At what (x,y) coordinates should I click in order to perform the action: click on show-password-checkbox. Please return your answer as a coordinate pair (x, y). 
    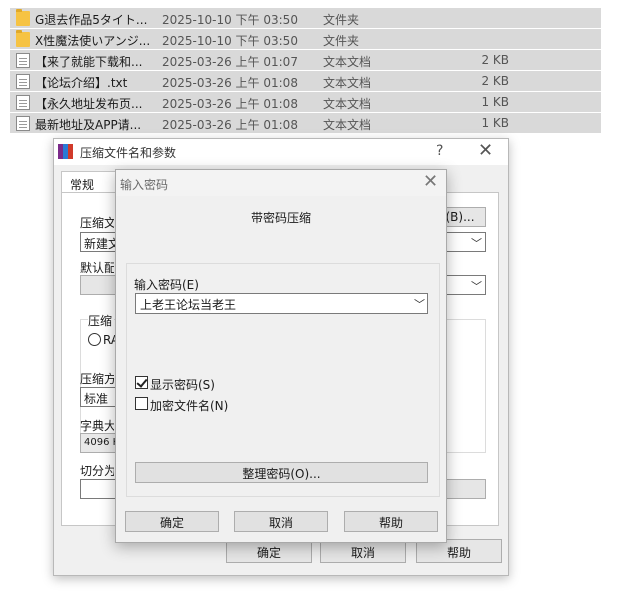
    Looking at the image, I should click on (141, 382).